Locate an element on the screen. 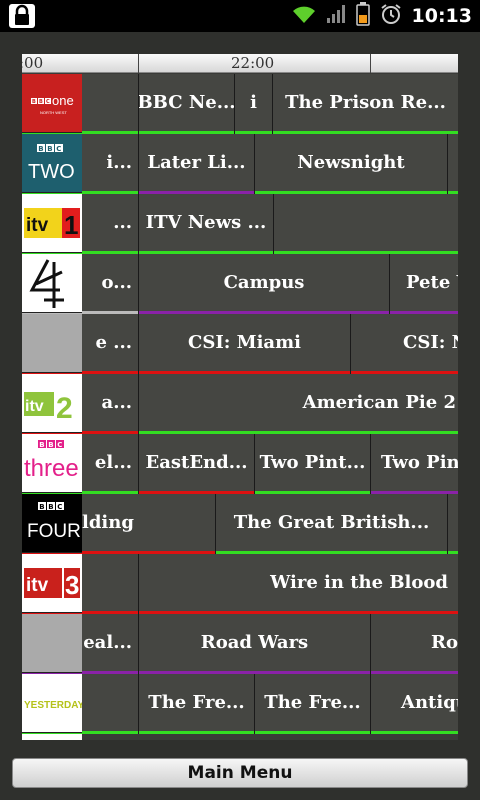 This screenshot has height=800, width=480. programme-cell: Road Wars is located at coordinates (255, 644).